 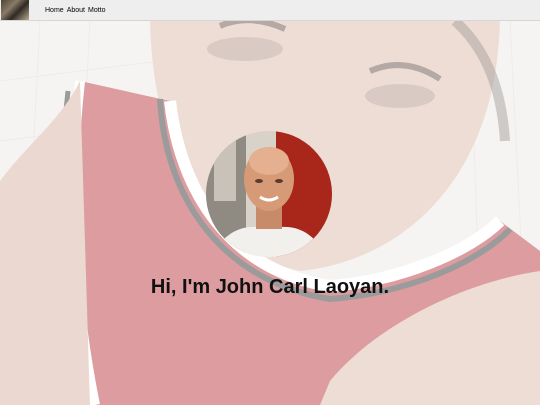 What do you see at coordinates (15, 10) in the screenshot?
I see `site-logo-image` at bounding box center [15, 10].